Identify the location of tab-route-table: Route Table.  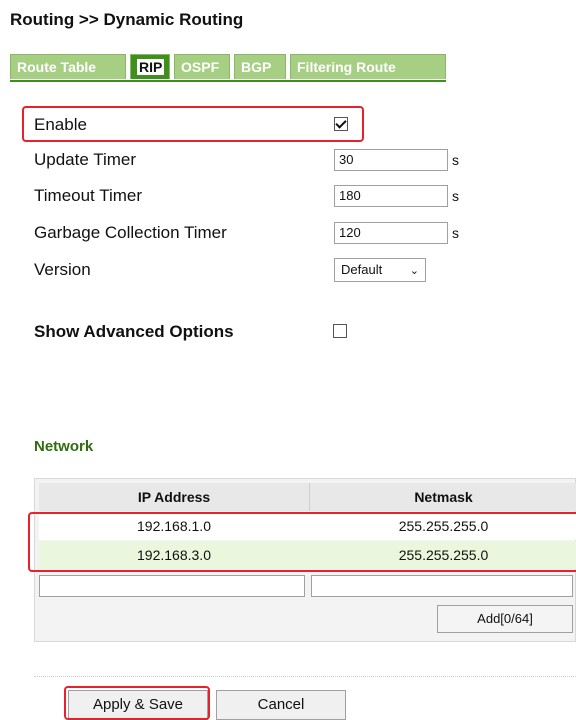
(68, 66).